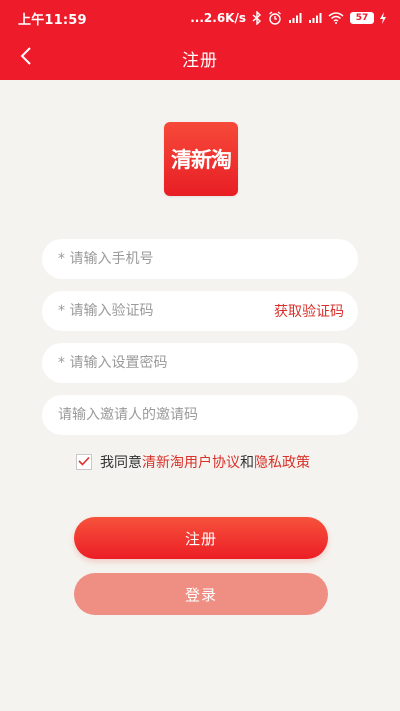 Image resolution: width=400 pixels, height=711 pixels. I want to click on bluetooth-icon, so click(257, 18).